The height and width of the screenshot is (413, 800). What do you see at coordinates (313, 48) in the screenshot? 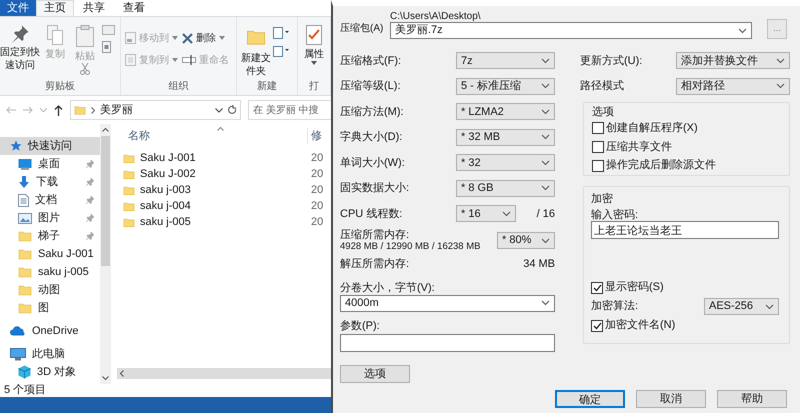
I see `ribbon-button: 属性` at bounding box center [313, 48].